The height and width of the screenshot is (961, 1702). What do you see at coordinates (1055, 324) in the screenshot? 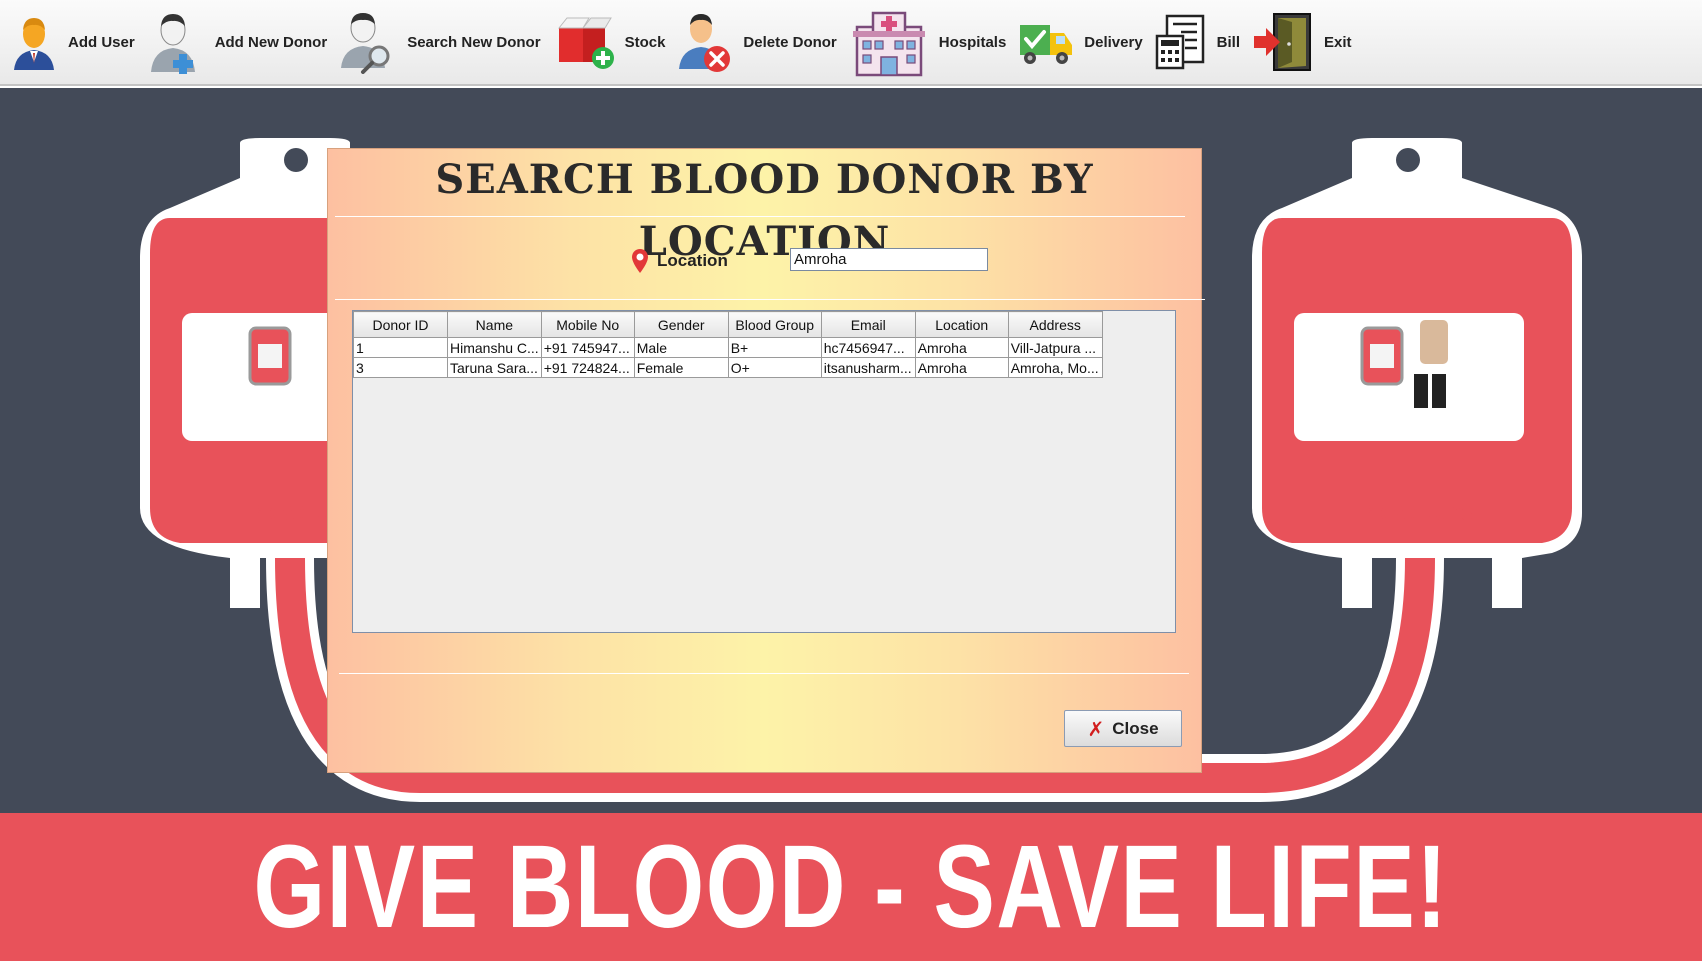
I see `column-header-address: Address` at bounding box center [1055, 324].